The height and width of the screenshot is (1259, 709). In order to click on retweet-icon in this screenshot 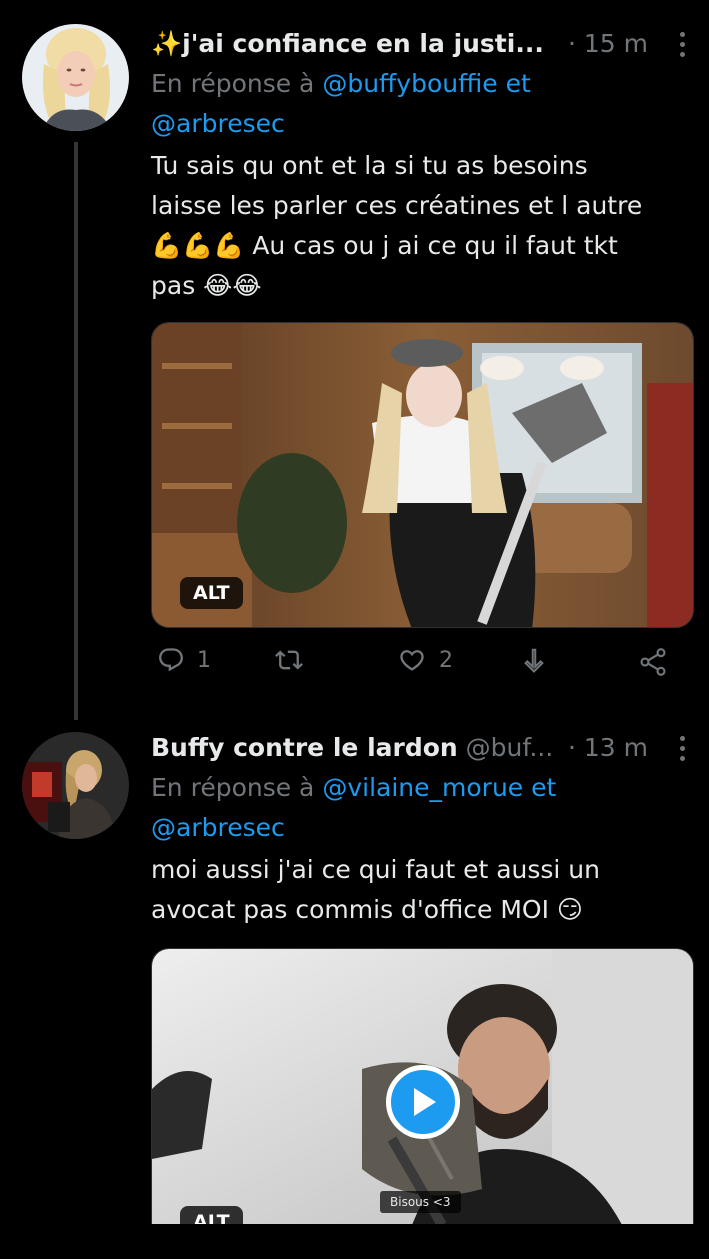, I will do `click(289, 660)`.